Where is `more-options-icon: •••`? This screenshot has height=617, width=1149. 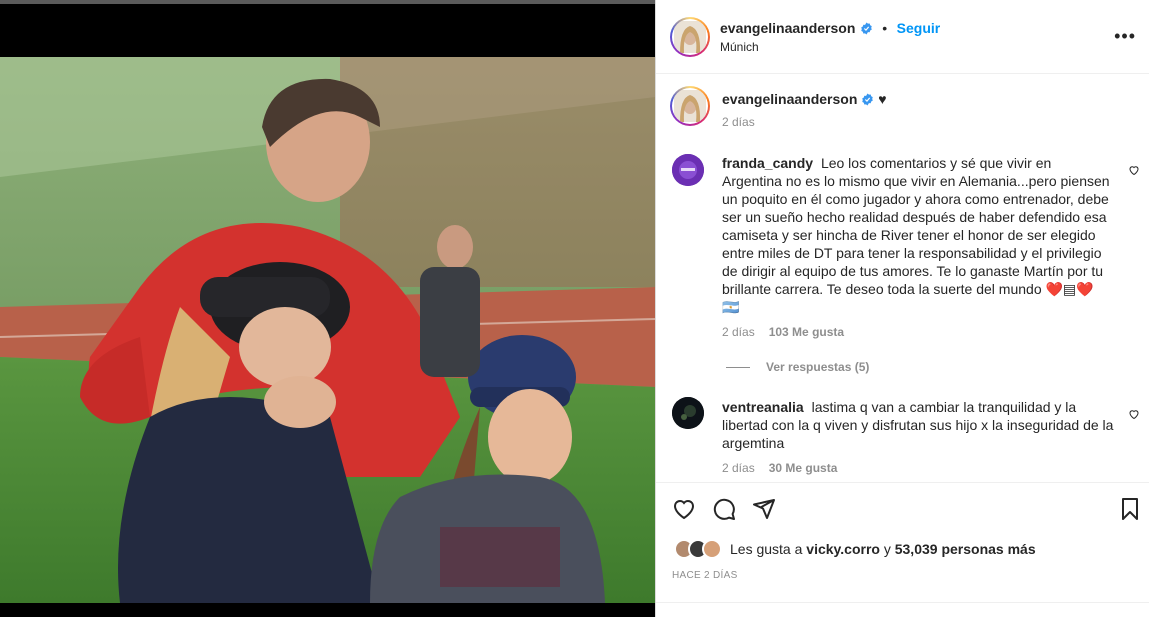 more-options-icon: ••• is located at coordinates (1125, 36).